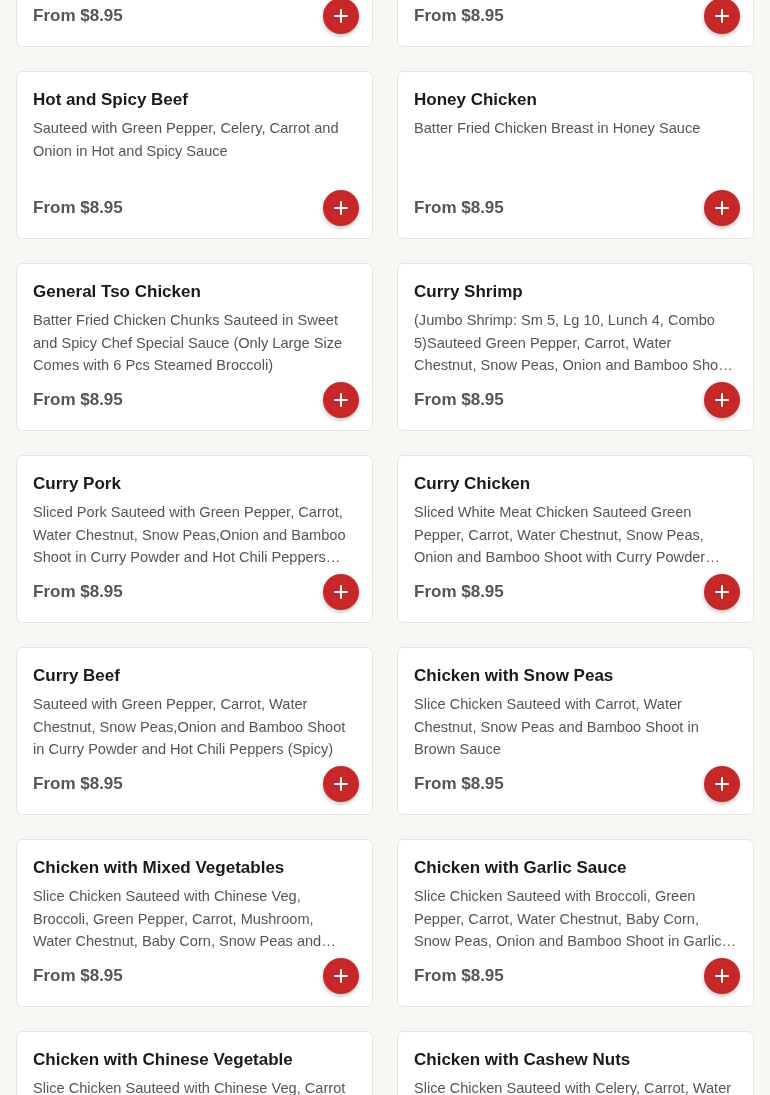 The width and height of the screenshot is (770, 1095). Describe the element at coordinates (190, 727) in the screenshot. I see `item-description: Sauteed with Green Pepper, Carrot, Water Chestnut, Snow Peas,Onion and Bamboo Shoot in Curry Powder and Hot Chili Peppers (Spicy)` at that location.